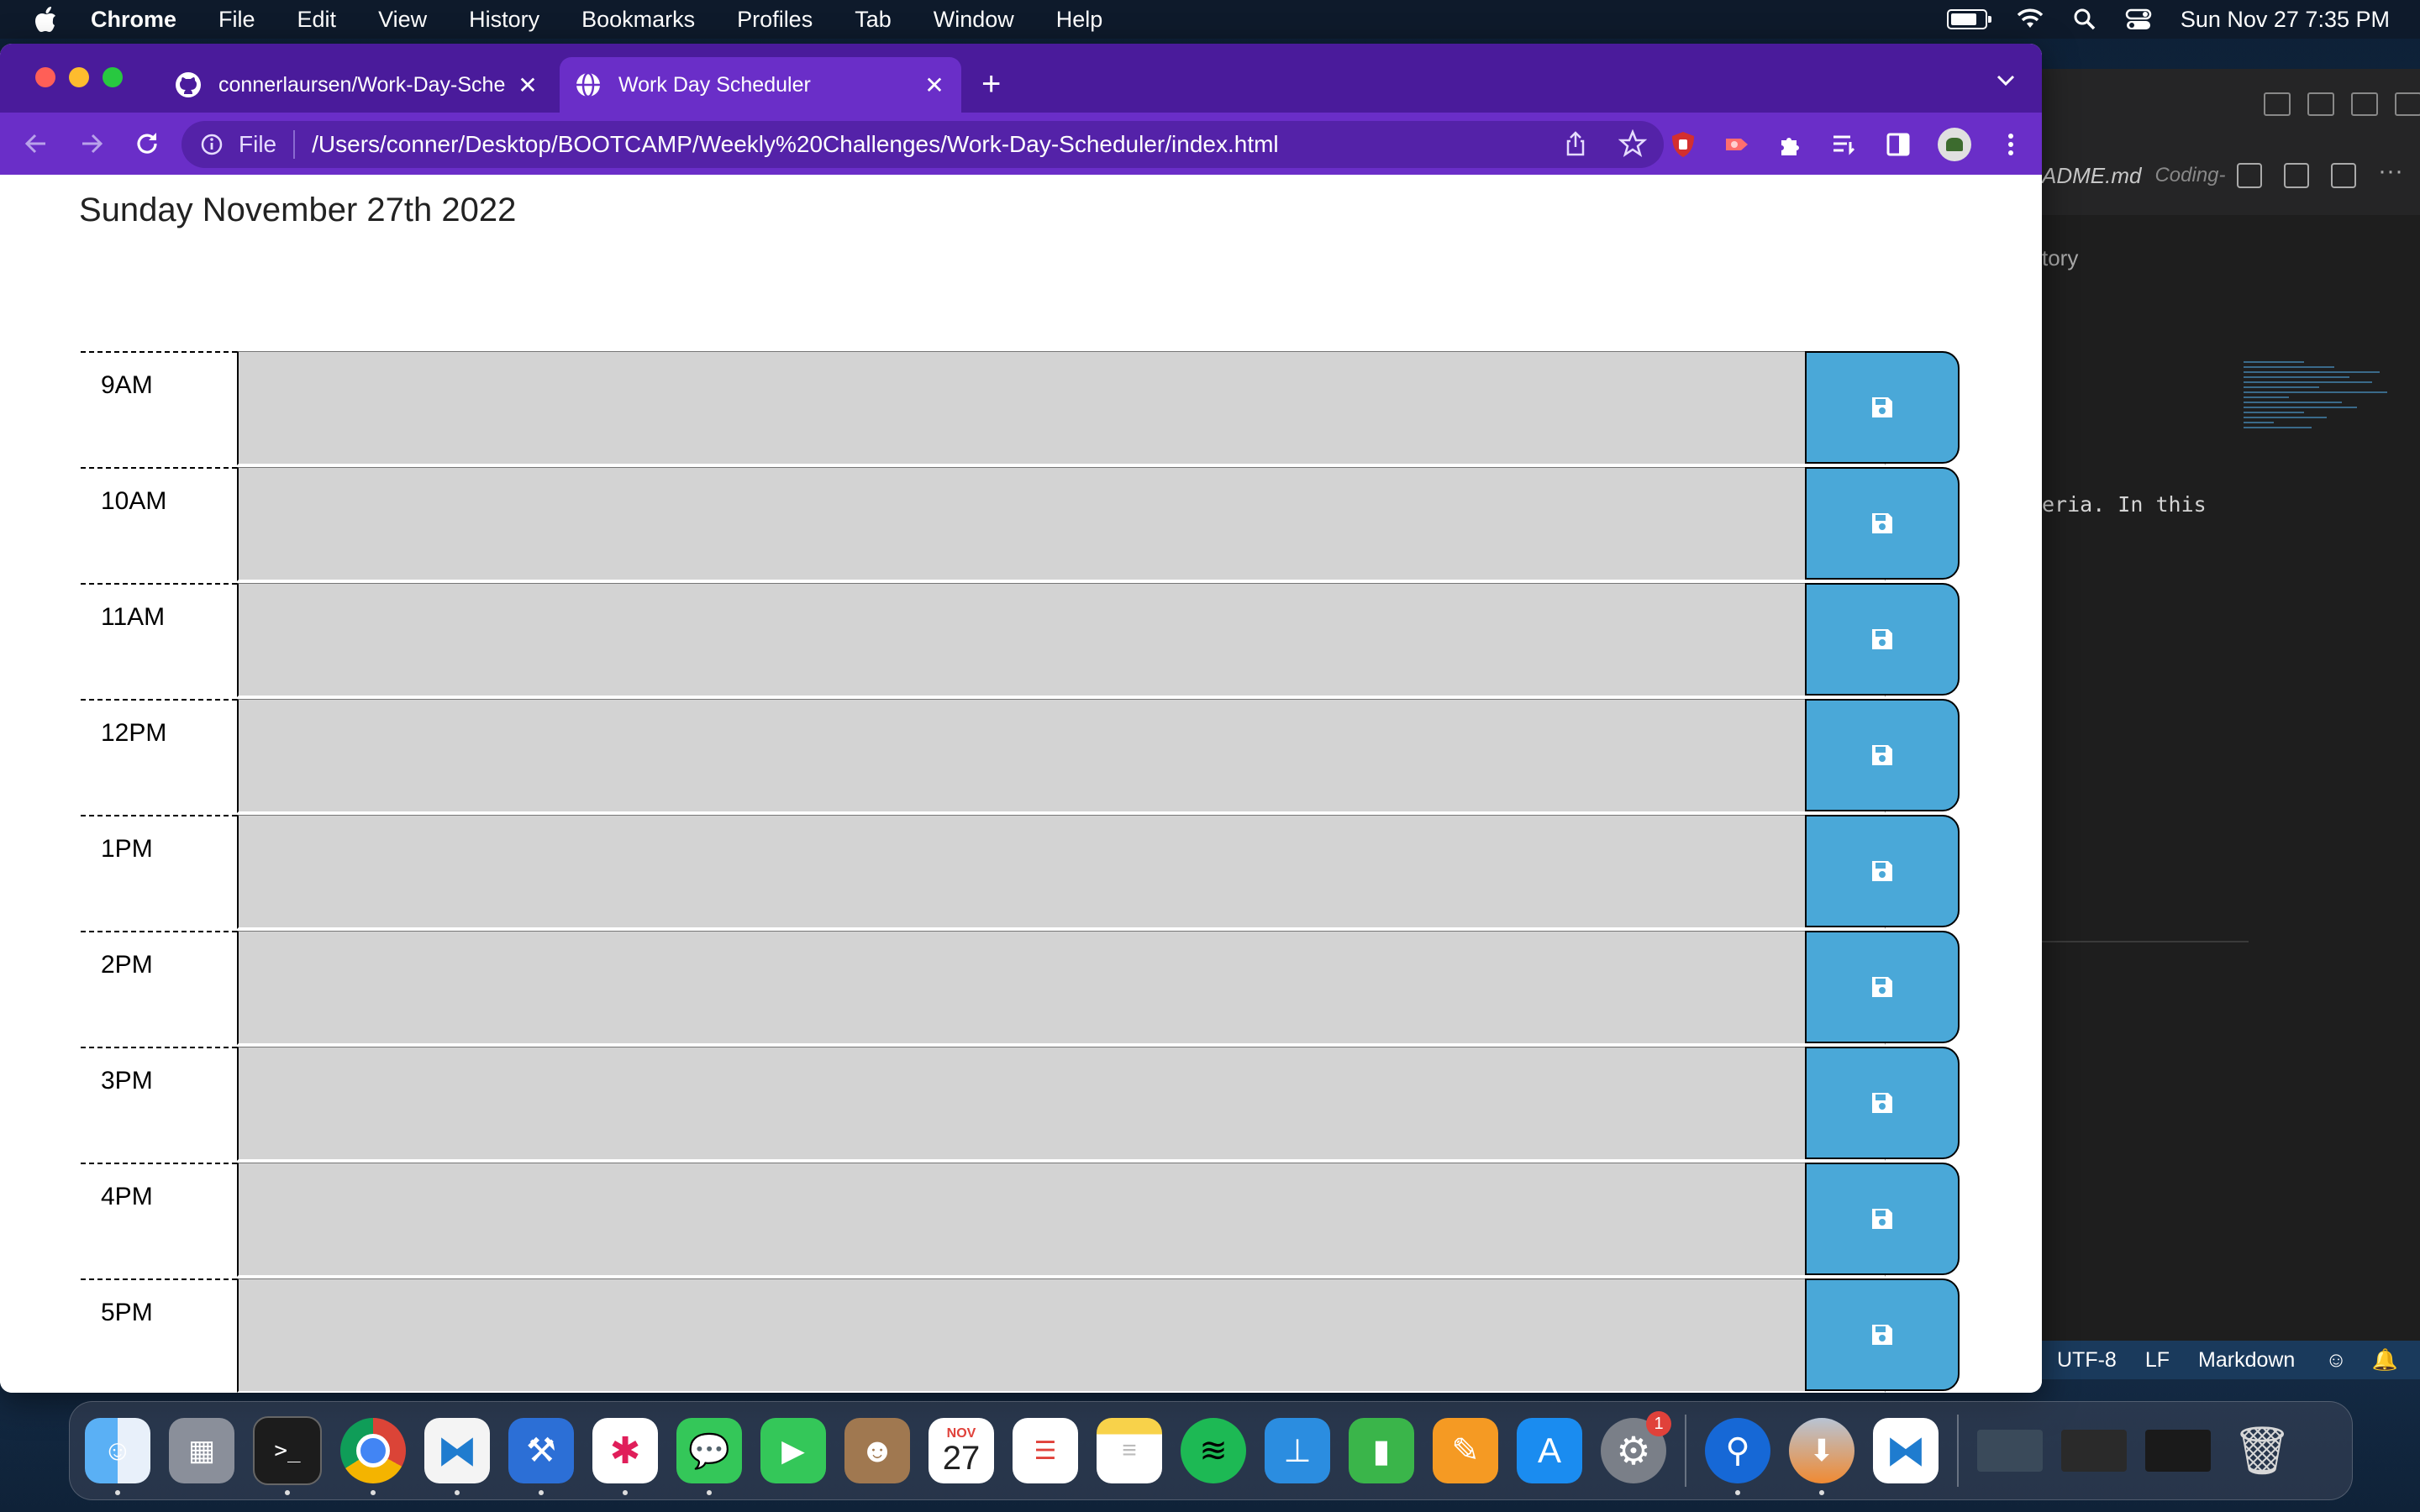 The image size is (2420, 1512). Describe the element at coordinates (1969, 19) in the screenshot. I see `battery-icon` at that location.